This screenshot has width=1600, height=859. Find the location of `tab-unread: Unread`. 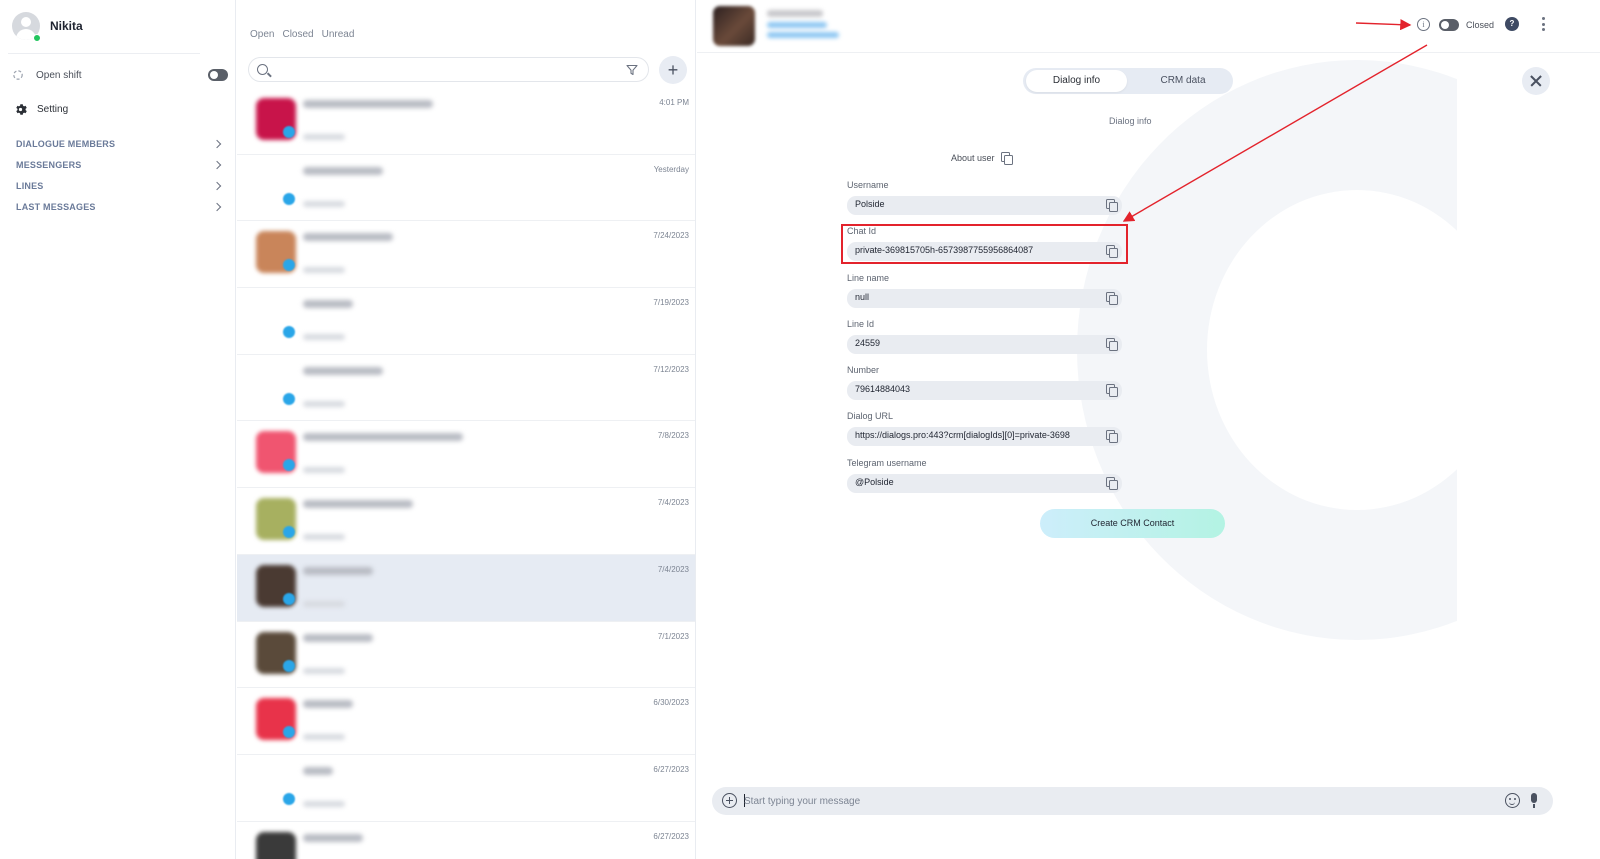

tab-unread: Unread is located at coordinates (338, 34).